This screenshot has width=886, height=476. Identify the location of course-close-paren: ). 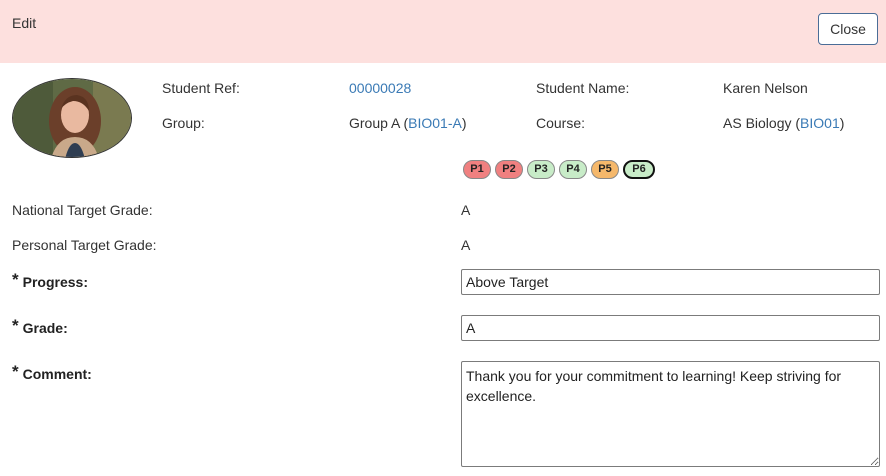
(842, 123).